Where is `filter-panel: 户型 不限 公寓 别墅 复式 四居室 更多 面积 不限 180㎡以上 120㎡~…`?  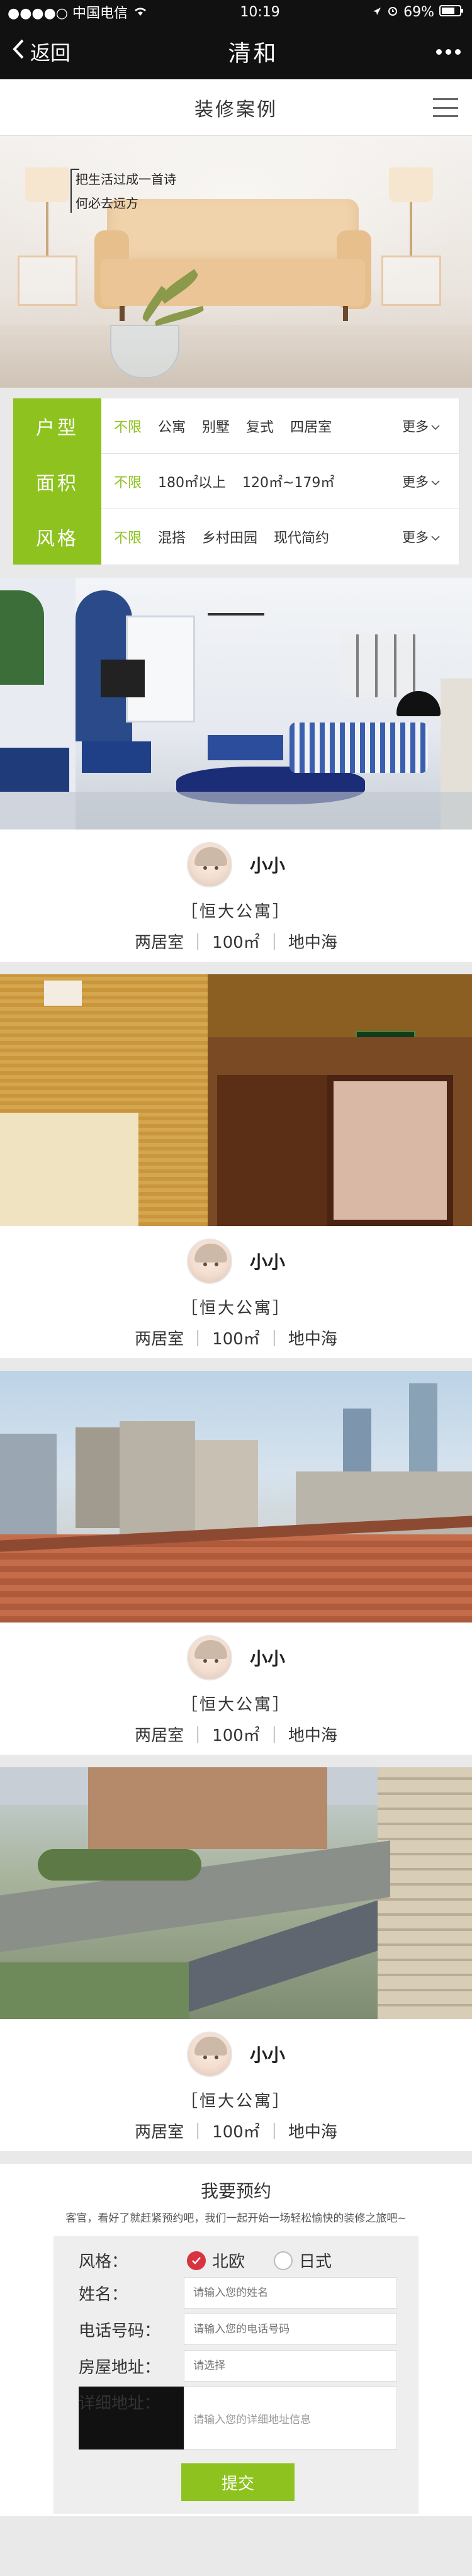
filter-panel: 户型 不限 公寓 别墅 复式 四居室 更多 面积 不限 180㎡以上 120㎡~… is located at coordinates (236, 481).